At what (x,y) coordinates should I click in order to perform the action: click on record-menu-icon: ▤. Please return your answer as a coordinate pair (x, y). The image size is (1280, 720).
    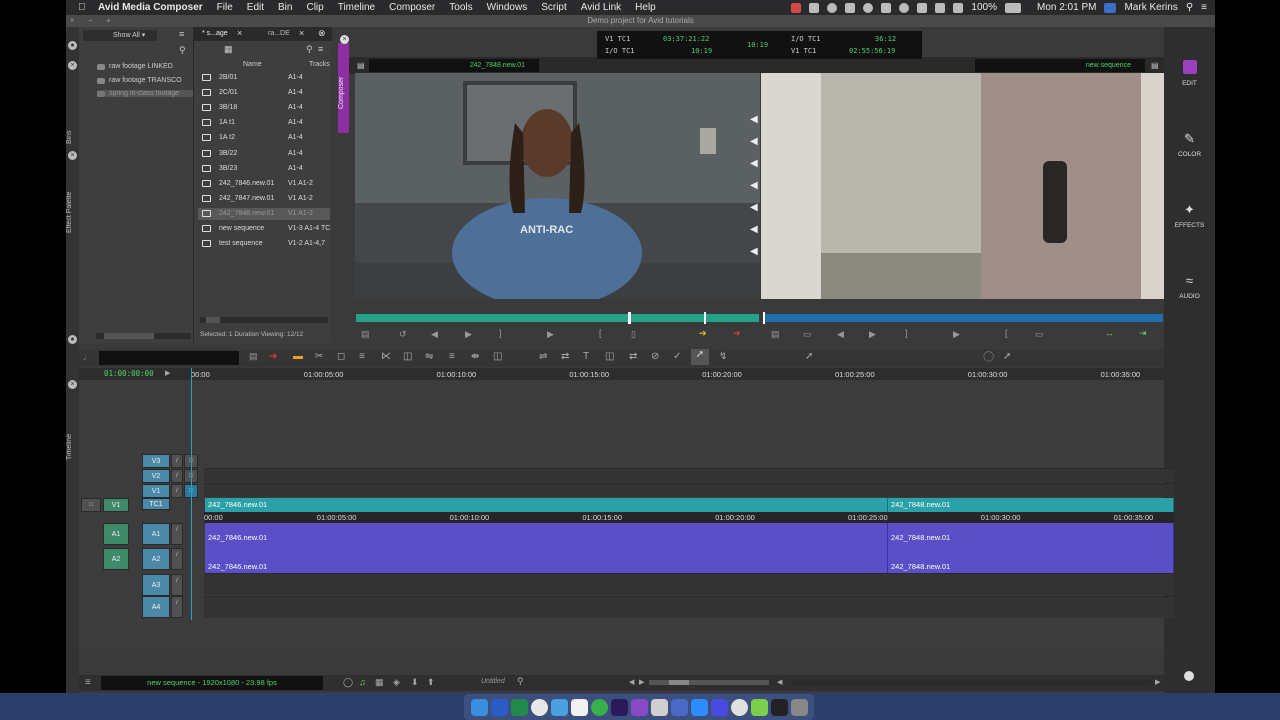
    Looking at the image, I should click on (775, 334).